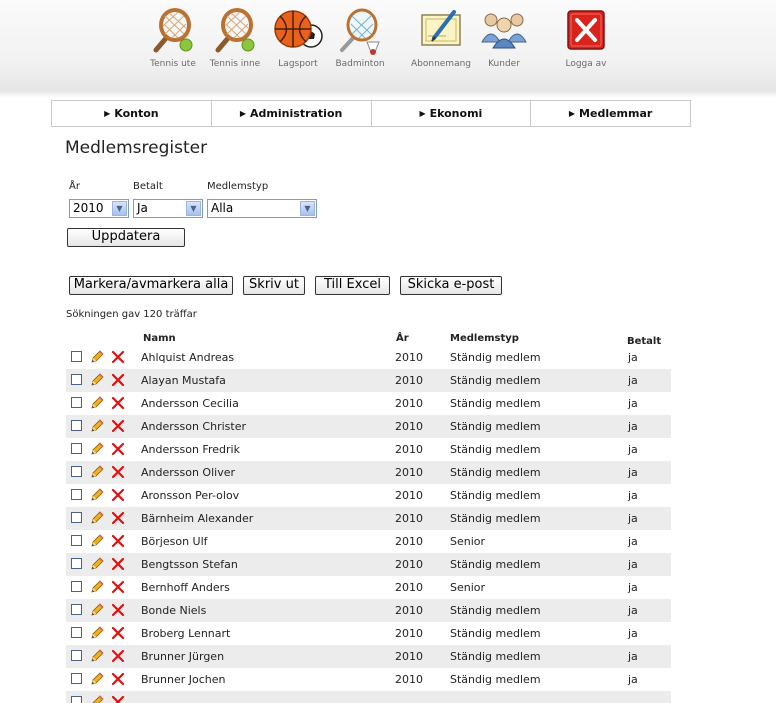 The height and width of the screenshot is (703, 776). What do you see at coordinates (368, 357) in the screenshot?
I see `table-row: Ahlquist Andreas 2010 Ständig medlem ja` at bounding box center [368, 357].